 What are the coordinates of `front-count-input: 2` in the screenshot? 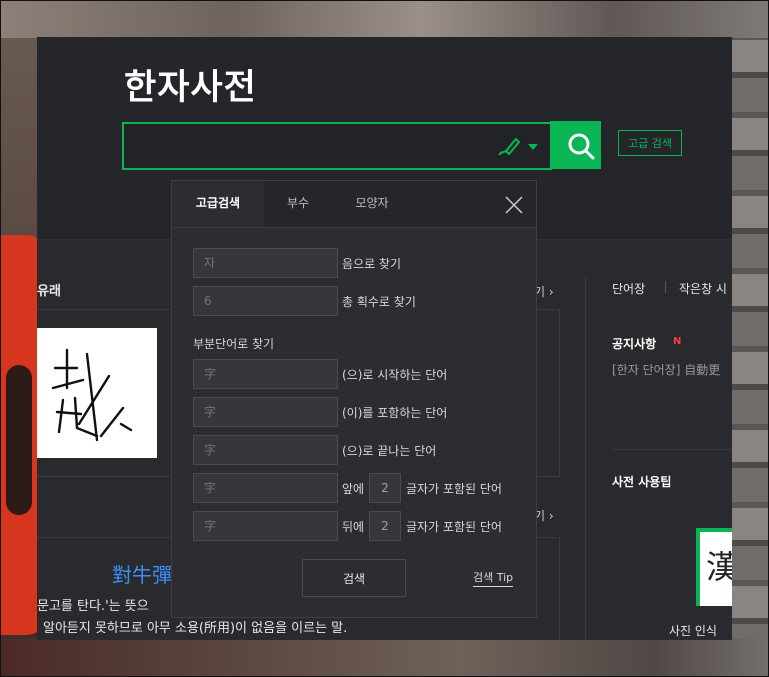 It's located at (385, 488).